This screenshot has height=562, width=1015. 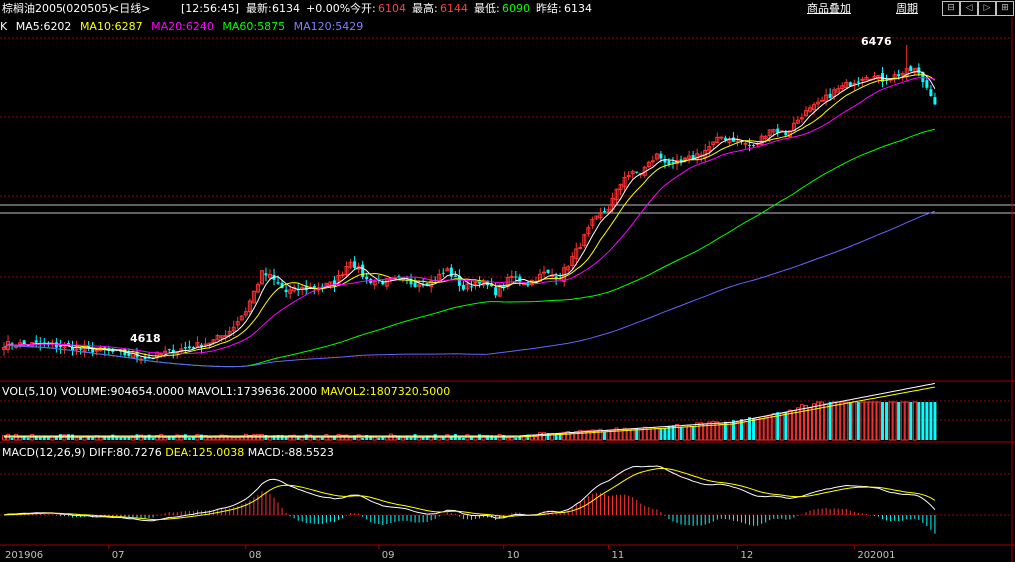 I want to click on high-annotation: 6476, so click(x=876, y=41).